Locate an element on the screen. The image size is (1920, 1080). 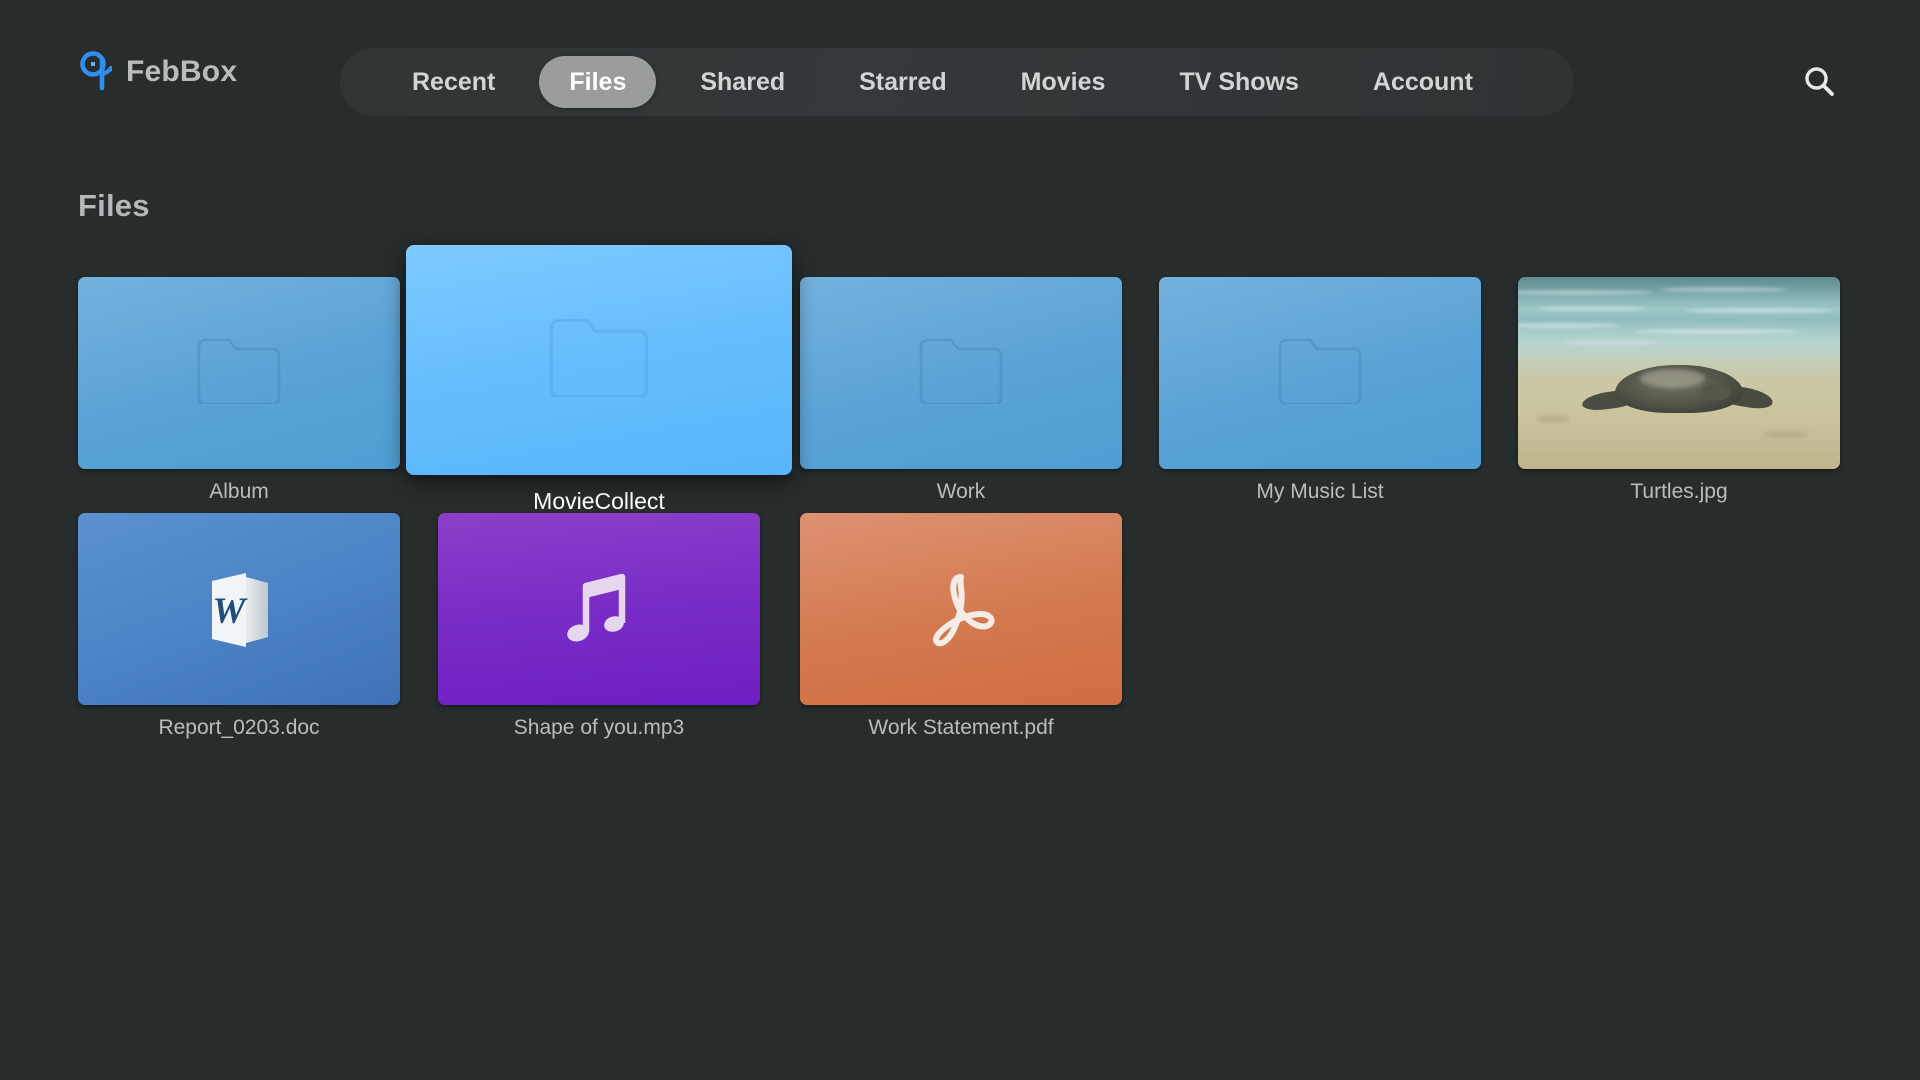
music-note-icon is located at coordinates (599, 609).